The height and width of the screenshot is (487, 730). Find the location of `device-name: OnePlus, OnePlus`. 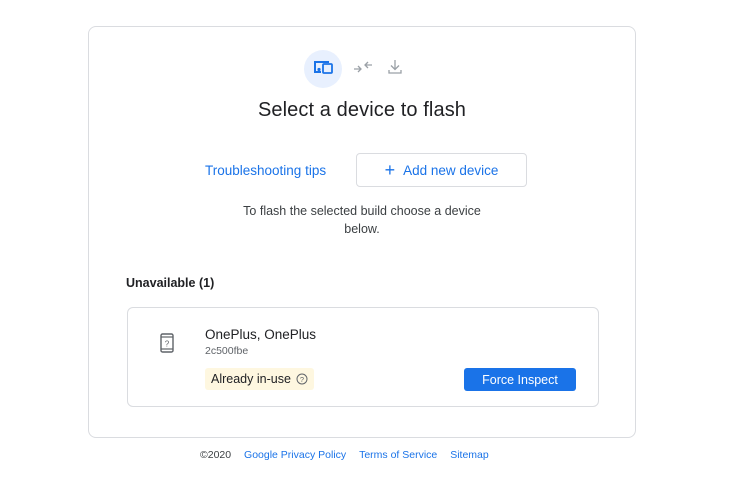

device-name: OnePlus, OnePlus is located at coordinates (261, 334).